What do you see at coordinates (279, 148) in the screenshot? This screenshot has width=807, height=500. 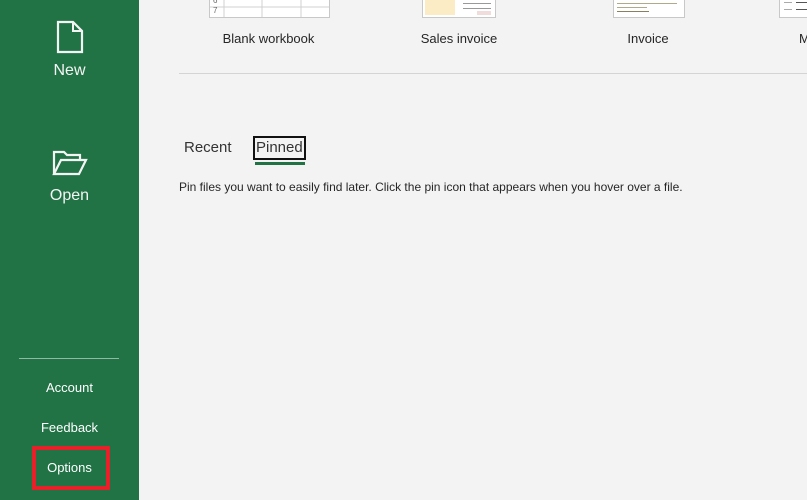 I see `tab-pinned: Pinned` at bounding box center [279, 148].